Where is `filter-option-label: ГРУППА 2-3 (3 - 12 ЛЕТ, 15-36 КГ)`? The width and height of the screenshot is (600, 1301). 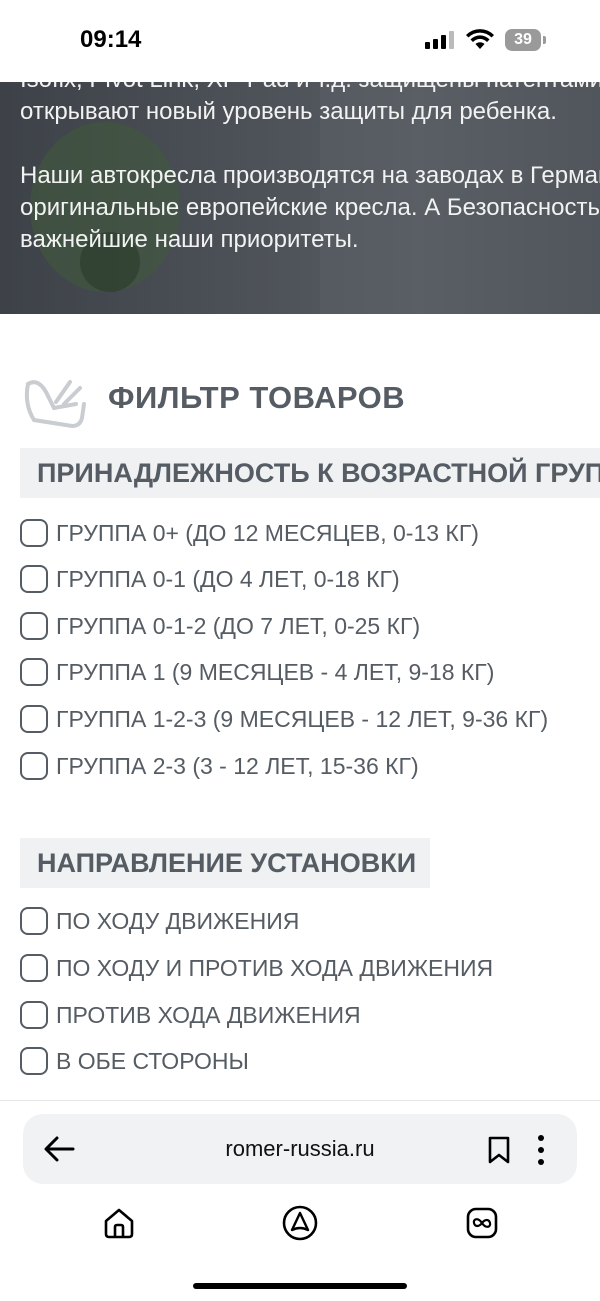 filter-option-label: ГРУППА 2-3 (3 - 12 ЛЕТ, 15-36 КГ) is located at coordinates (237, 765).